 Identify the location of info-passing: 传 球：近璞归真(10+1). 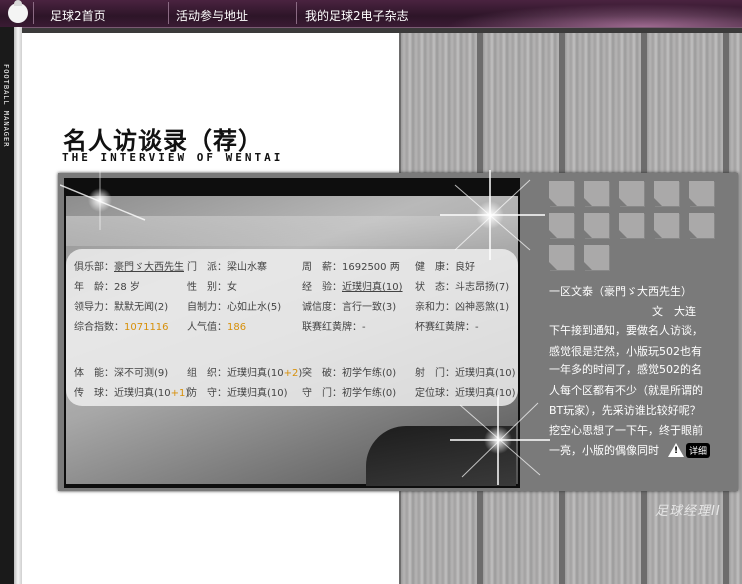
(132, 393).